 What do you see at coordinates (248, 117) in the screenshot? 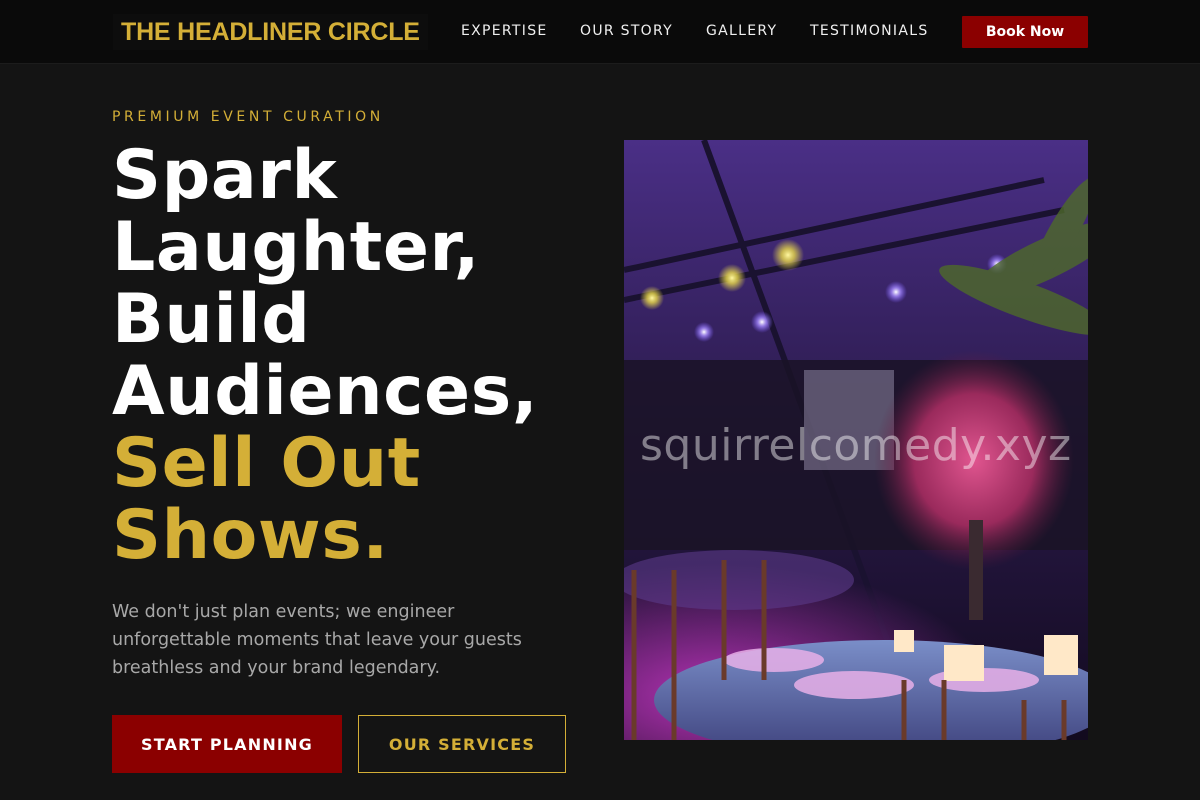
I see `hero-eyebrow: PREMIUM EVENT CURATION` at bounding box center [248, 117].